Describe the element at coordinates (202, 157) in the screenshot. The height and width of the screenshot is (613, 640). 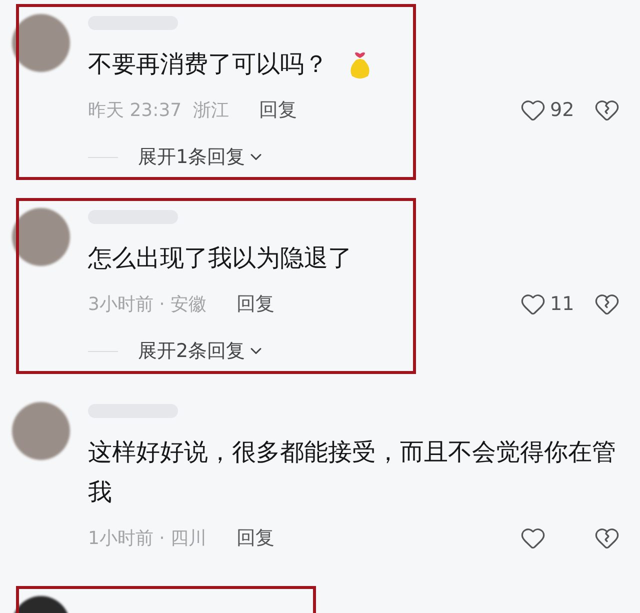
I see `expand-replies-button: 展开1条回复` at that location.